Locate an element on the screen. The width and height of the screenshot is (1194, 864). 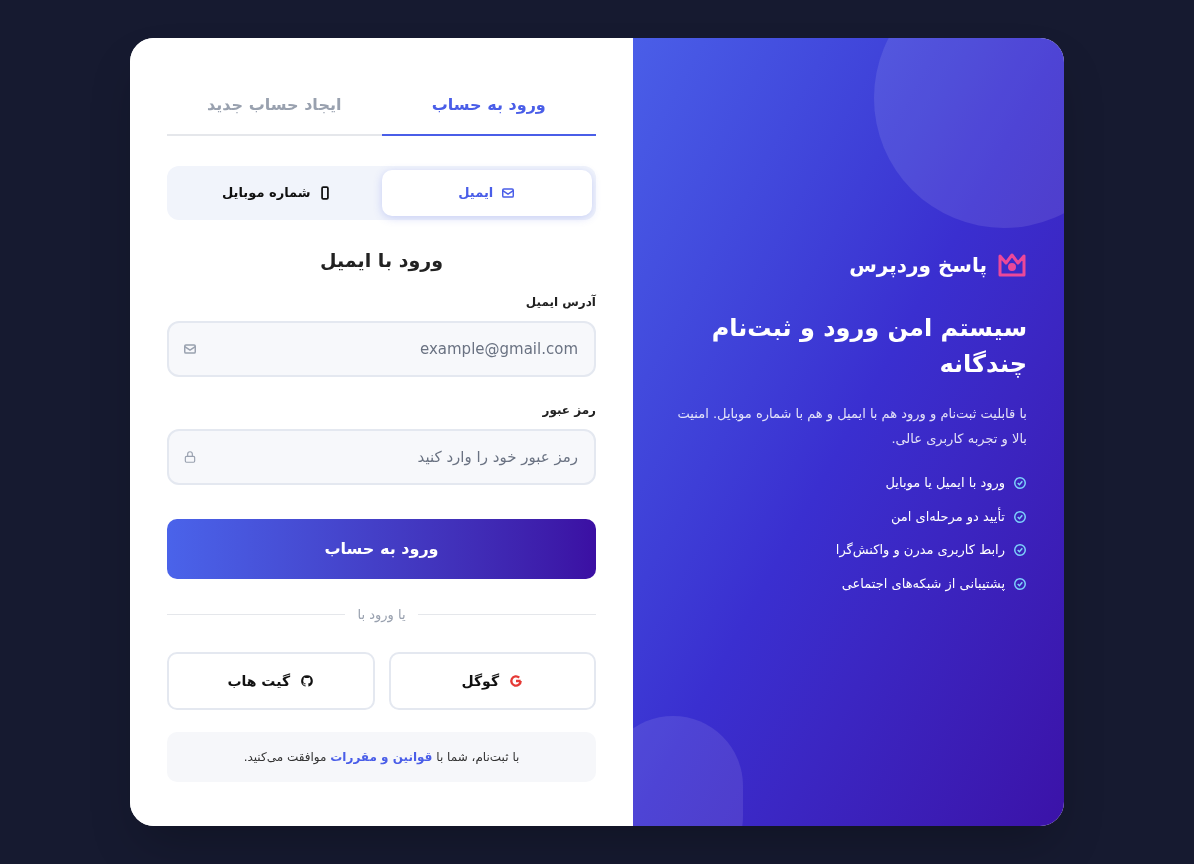
feature-text: تأیید دو مرحله‌ای امن is located at coordinates (947, 516).